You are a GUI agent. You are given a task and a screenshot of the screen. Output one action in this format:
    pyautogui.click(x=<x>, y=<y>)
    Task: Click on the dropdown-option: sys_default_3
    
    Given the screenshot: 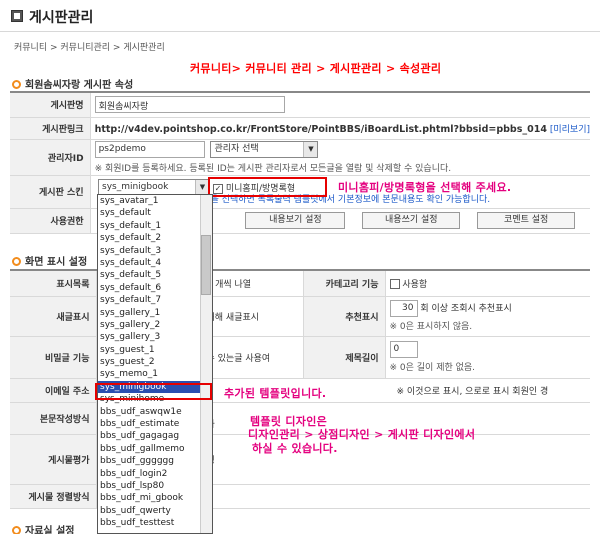 What is the action you would take?
    pyautogui.click(x=155, y=251)
    